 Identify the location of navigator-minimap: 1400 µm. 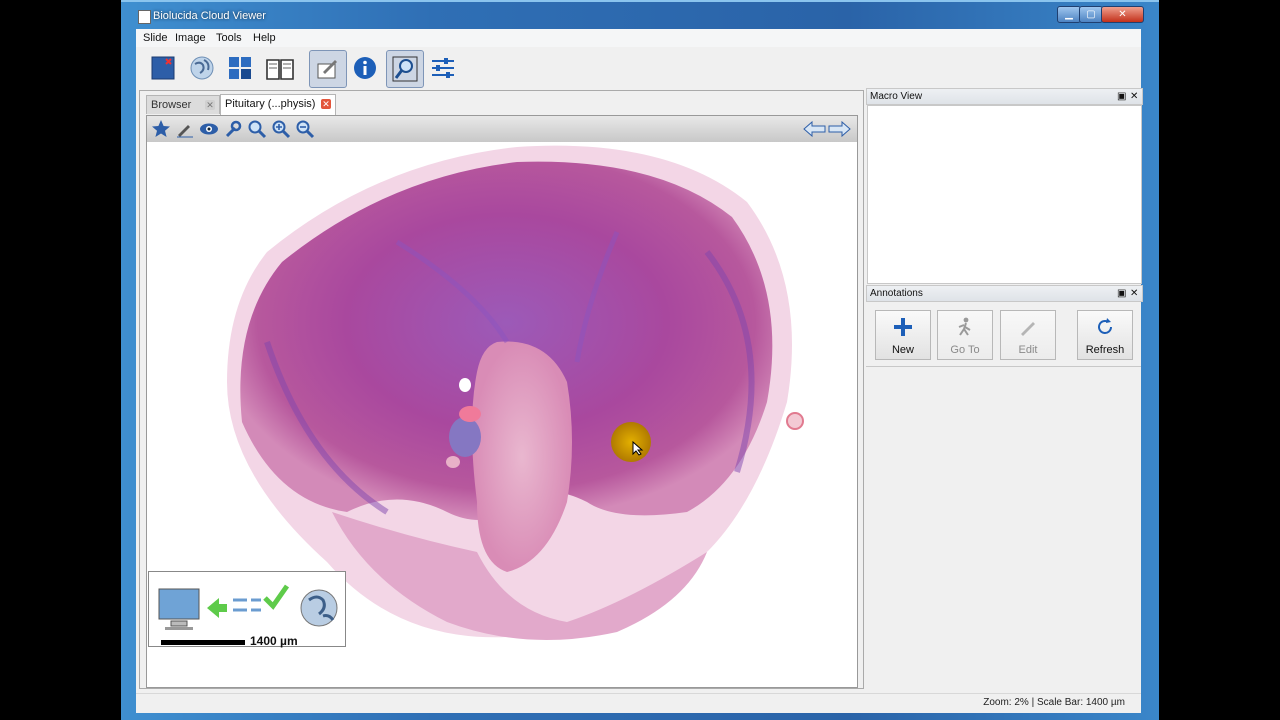
(247, 609).